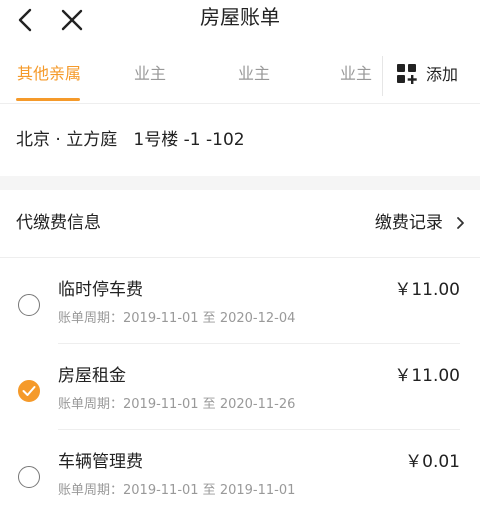  I want to click on bill-period: 账单周期：2019-11-01 至 2020-12-04, so click(177, 318).